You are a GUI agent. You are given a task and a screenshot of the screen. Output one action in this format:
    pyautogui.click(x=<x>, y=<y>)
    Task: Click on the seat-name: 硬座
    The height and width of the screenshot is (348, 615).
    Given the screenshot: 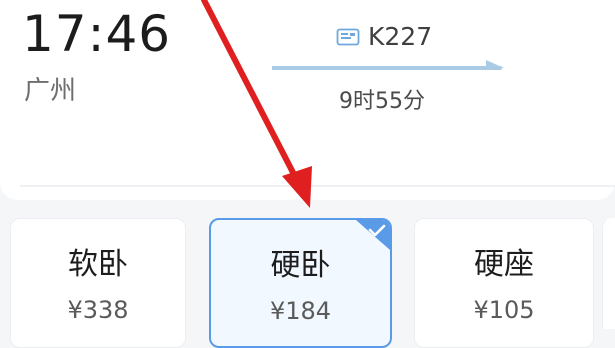 What is the action you would take?
    pyautogui.click(x=504, y=264)
    